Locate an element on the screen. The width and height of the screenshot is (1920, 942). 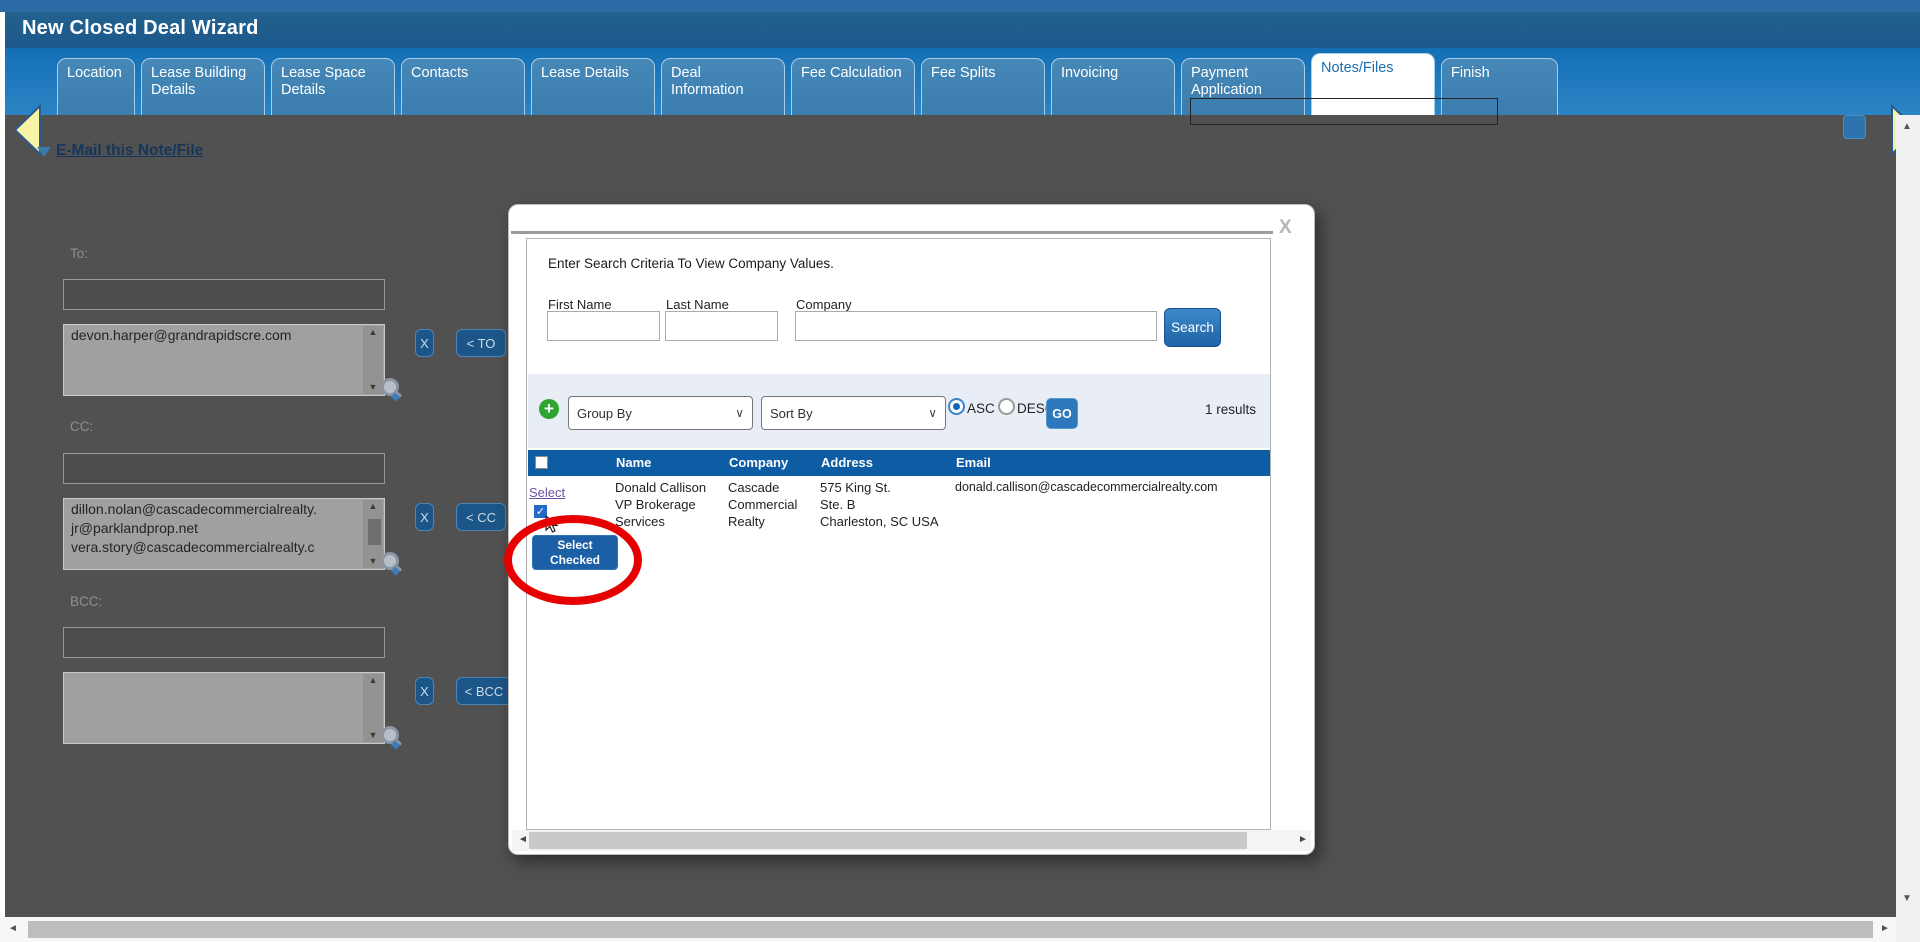
tab-fee-splits: Fee Splits is located at coordinates (983, 86).